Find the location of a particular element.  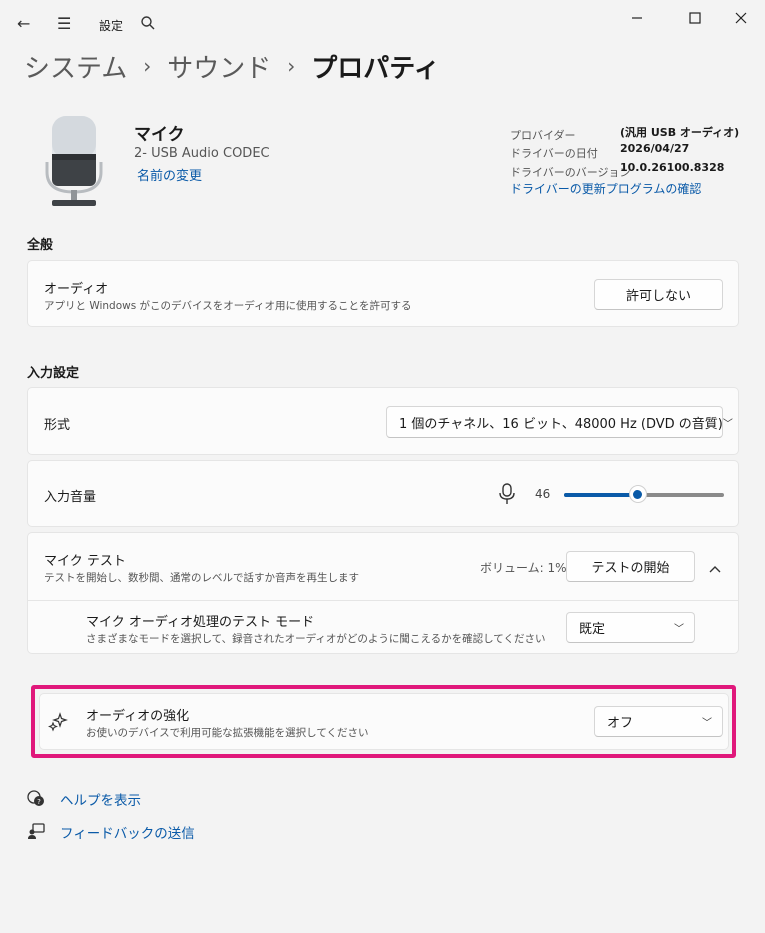

sparkle-icon is located at coordinates (58, 724).